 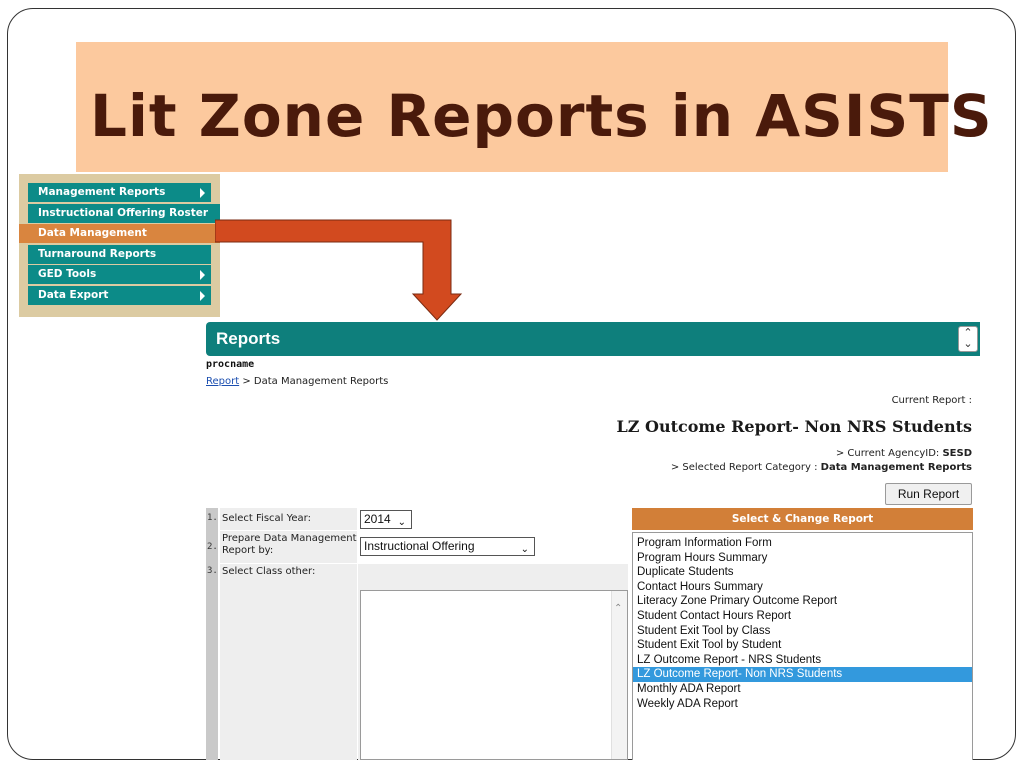 What do you see at coordinates (248, 338) in the screenshot?
I see `reports-title: Reports` at bounding box center [248, 338].